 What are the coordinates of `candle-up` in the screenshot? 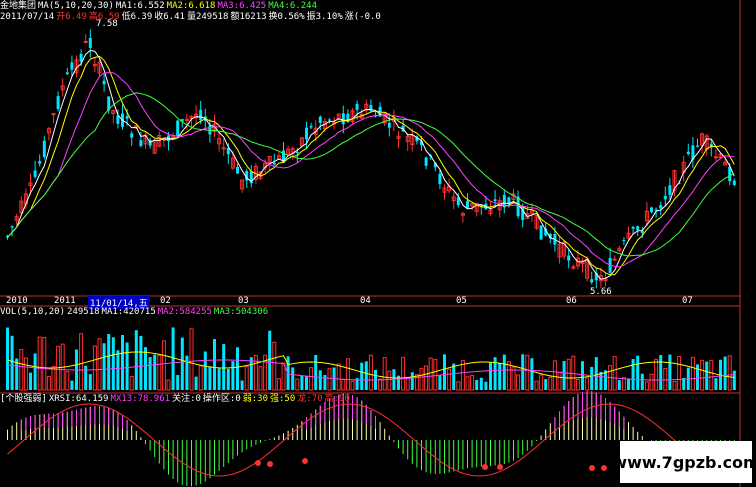 It's located at (614, 259).